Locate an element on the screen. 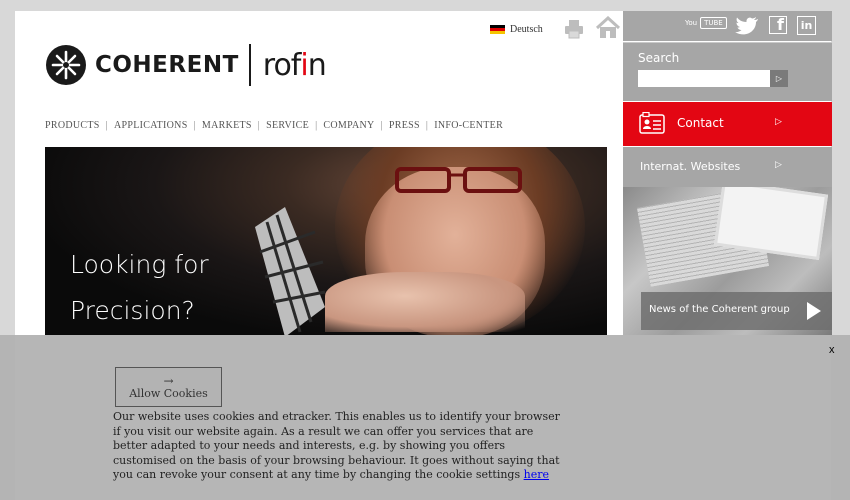 The height and width of the screenshot is (500, 850). rofin-wordmark: rofin is located at coordinates (294, 65).